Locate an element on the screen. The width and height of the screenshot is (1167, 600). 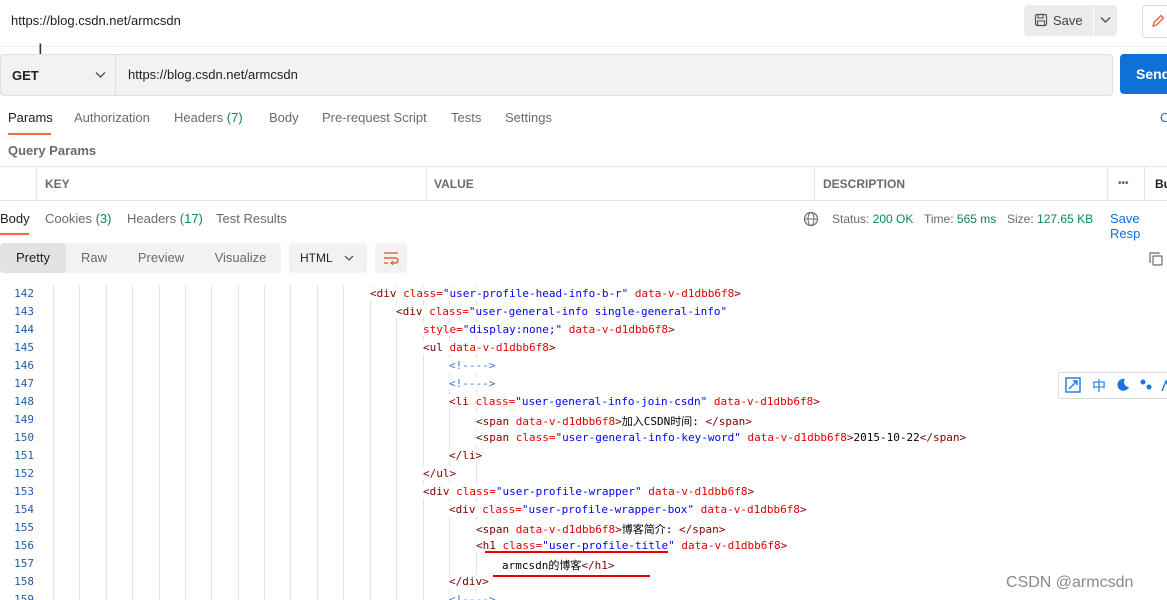
code-token: "user-general-info single-general-info" is located at coordinates (598, 311).